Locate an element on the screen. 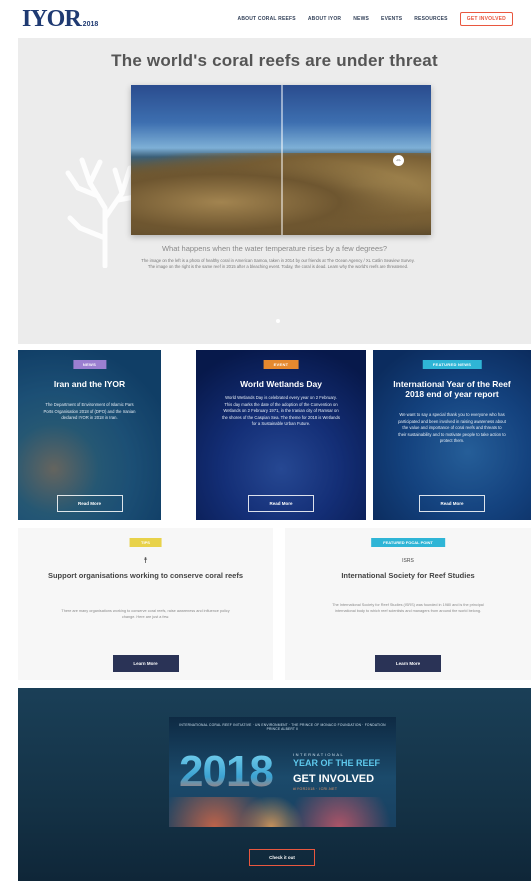 This screenshot has height=881, width=531. banner-year: 2018 is located at coordinates (226, 771).